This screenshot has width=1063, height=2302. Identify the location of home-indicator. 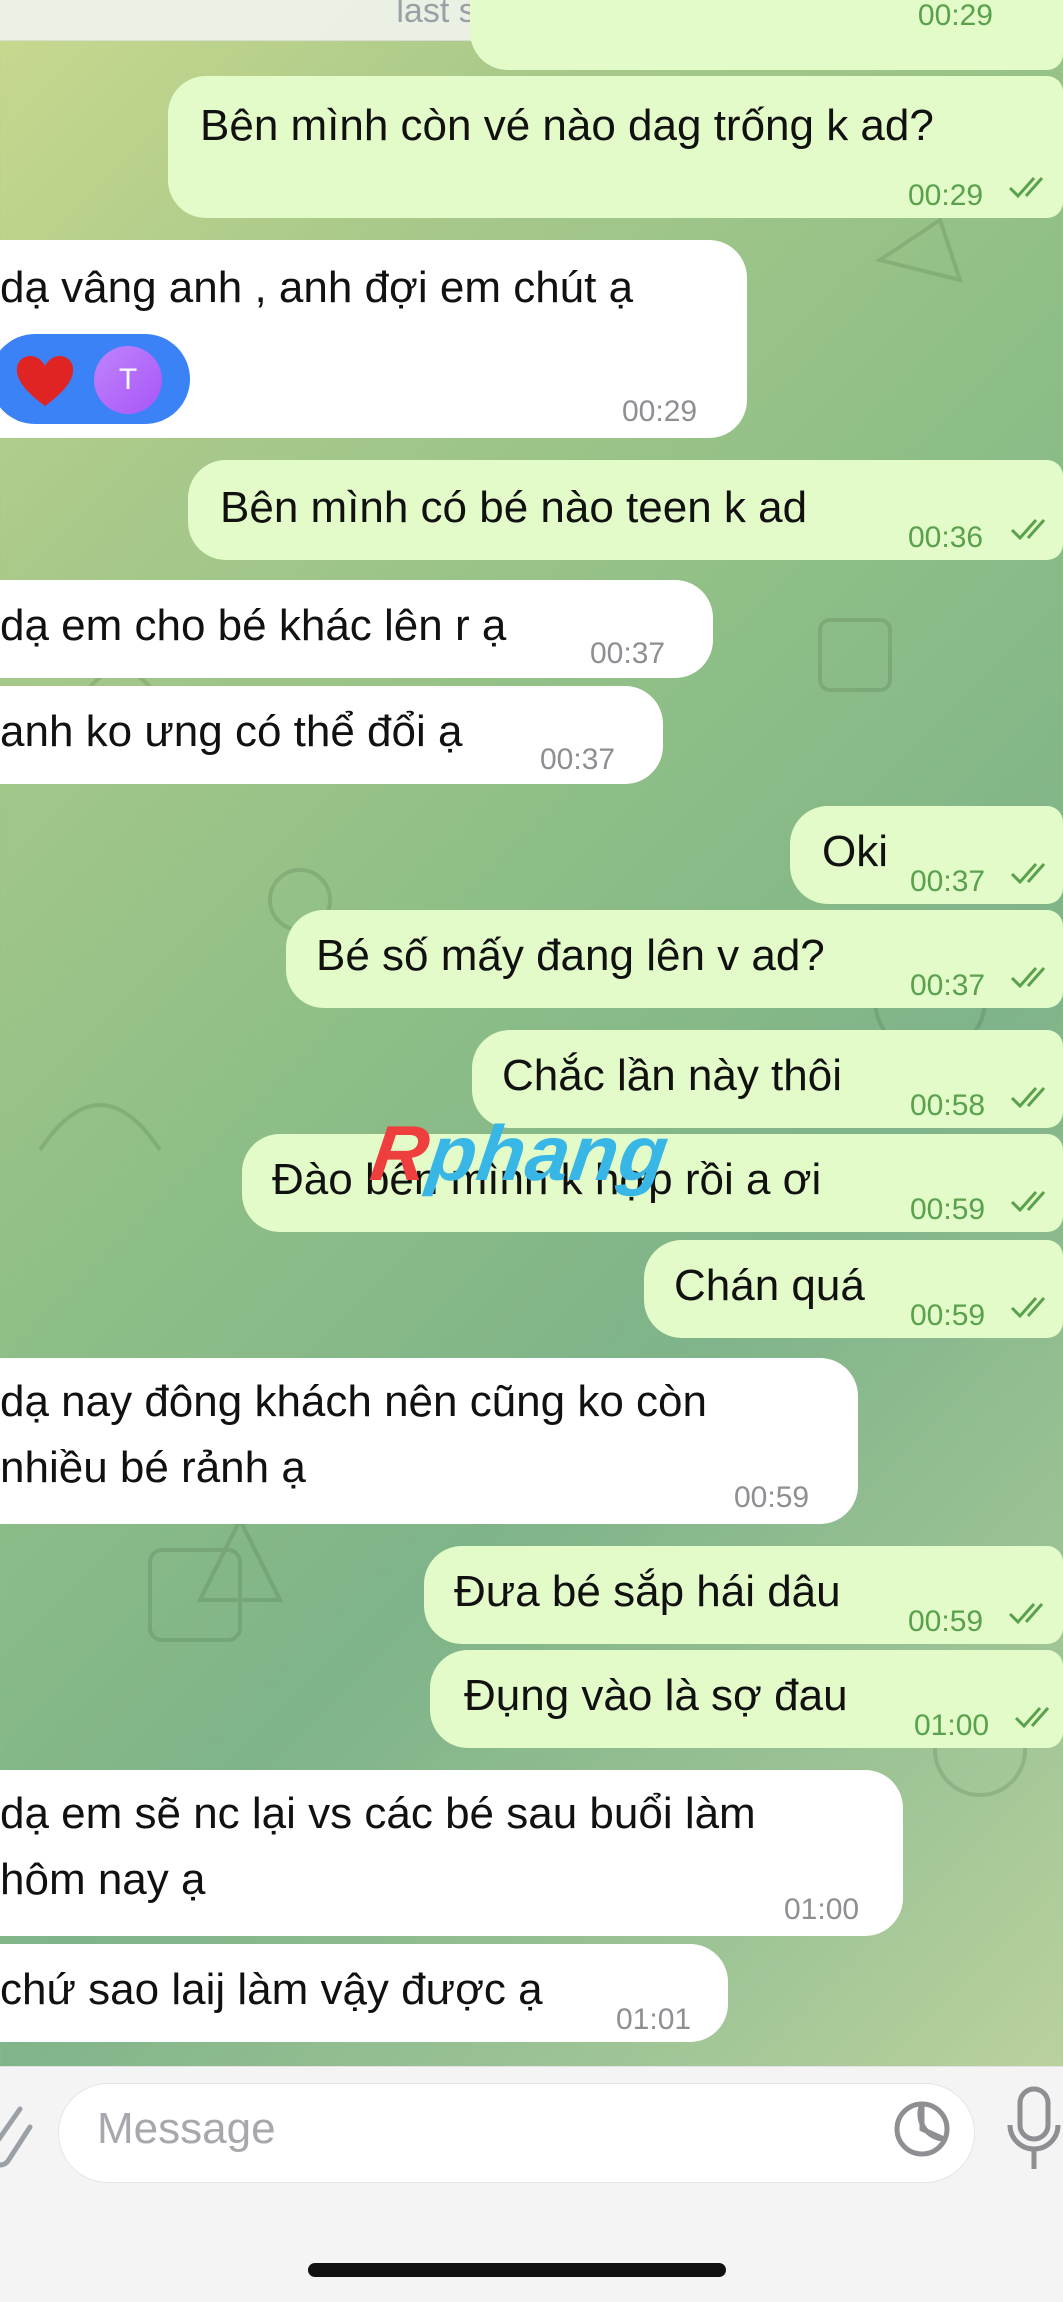
(517, 2270).